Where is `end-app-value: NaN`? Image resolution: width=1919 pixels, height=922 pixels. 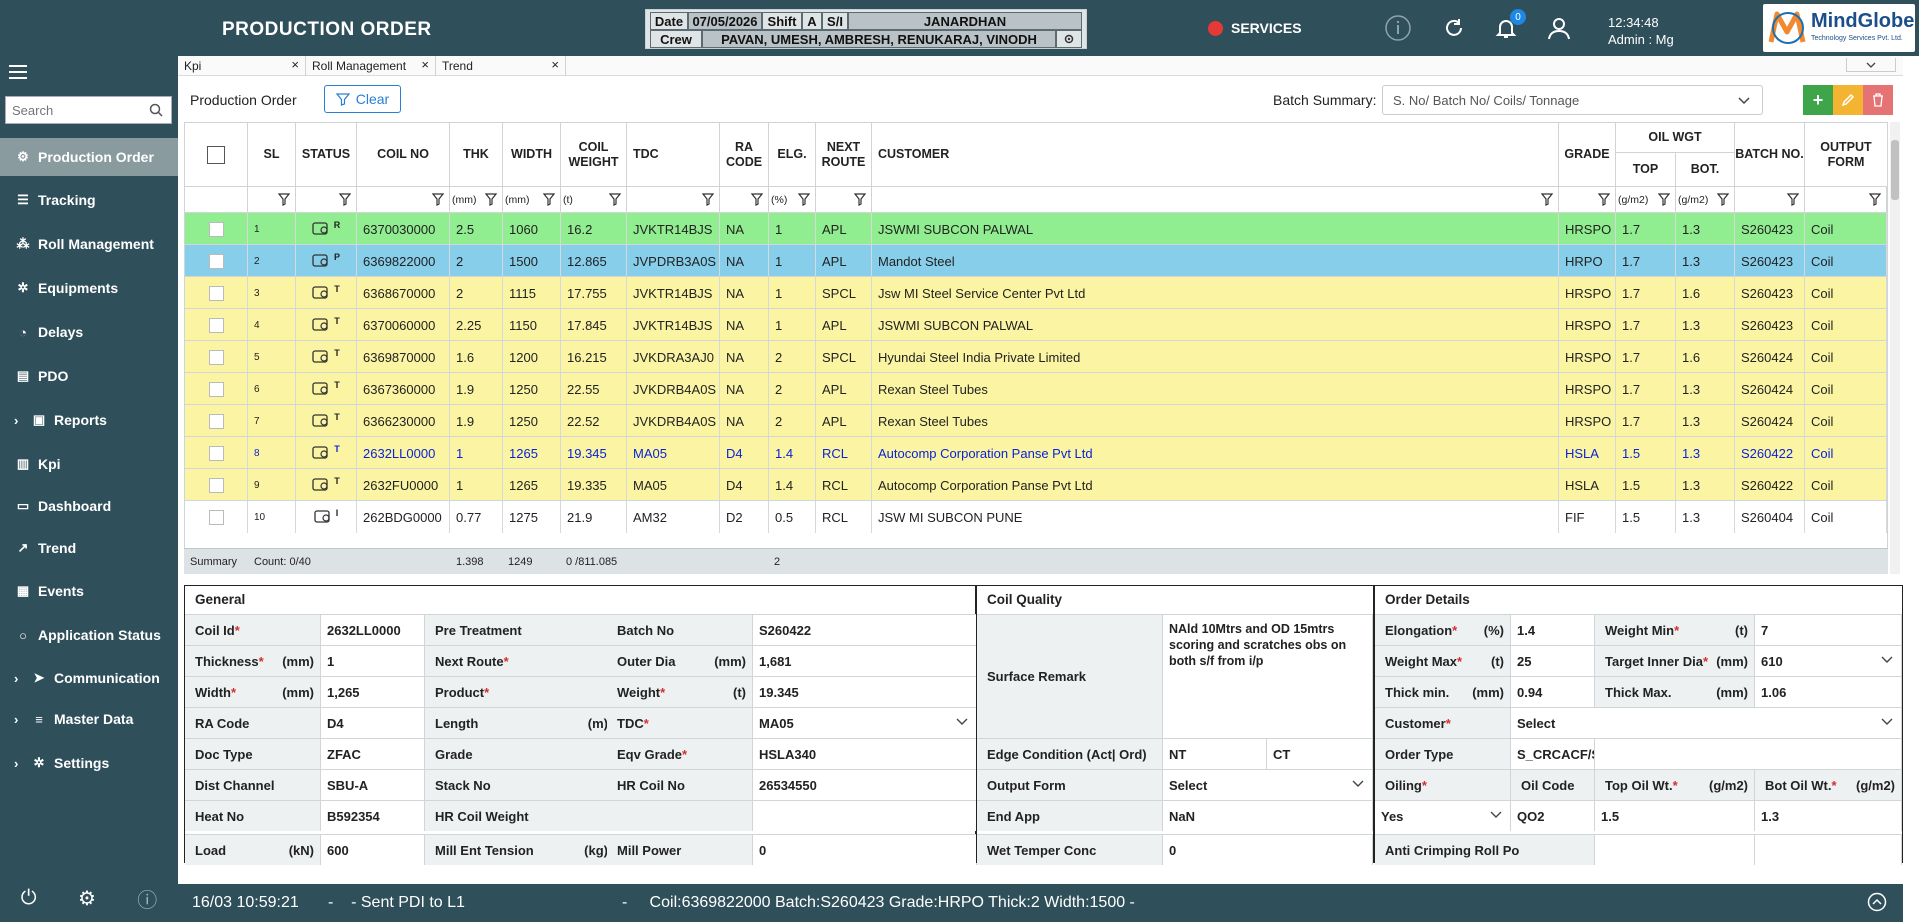
end-app-value: NaN is located at coordinates (1268, 815).